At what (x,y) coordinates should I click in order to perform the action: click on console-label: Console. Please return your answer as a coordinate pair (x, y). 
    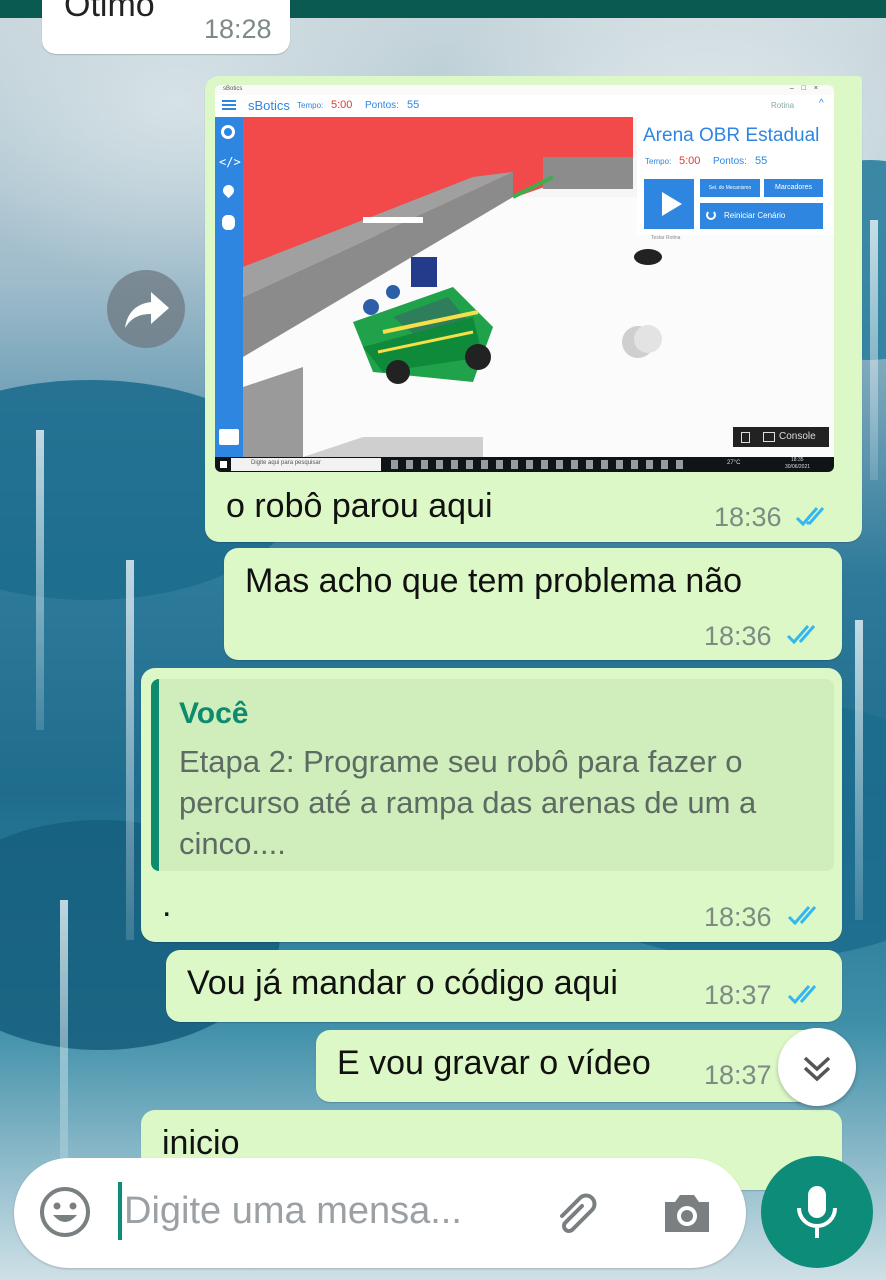
    Looking at the image, I should click on (797, 436).